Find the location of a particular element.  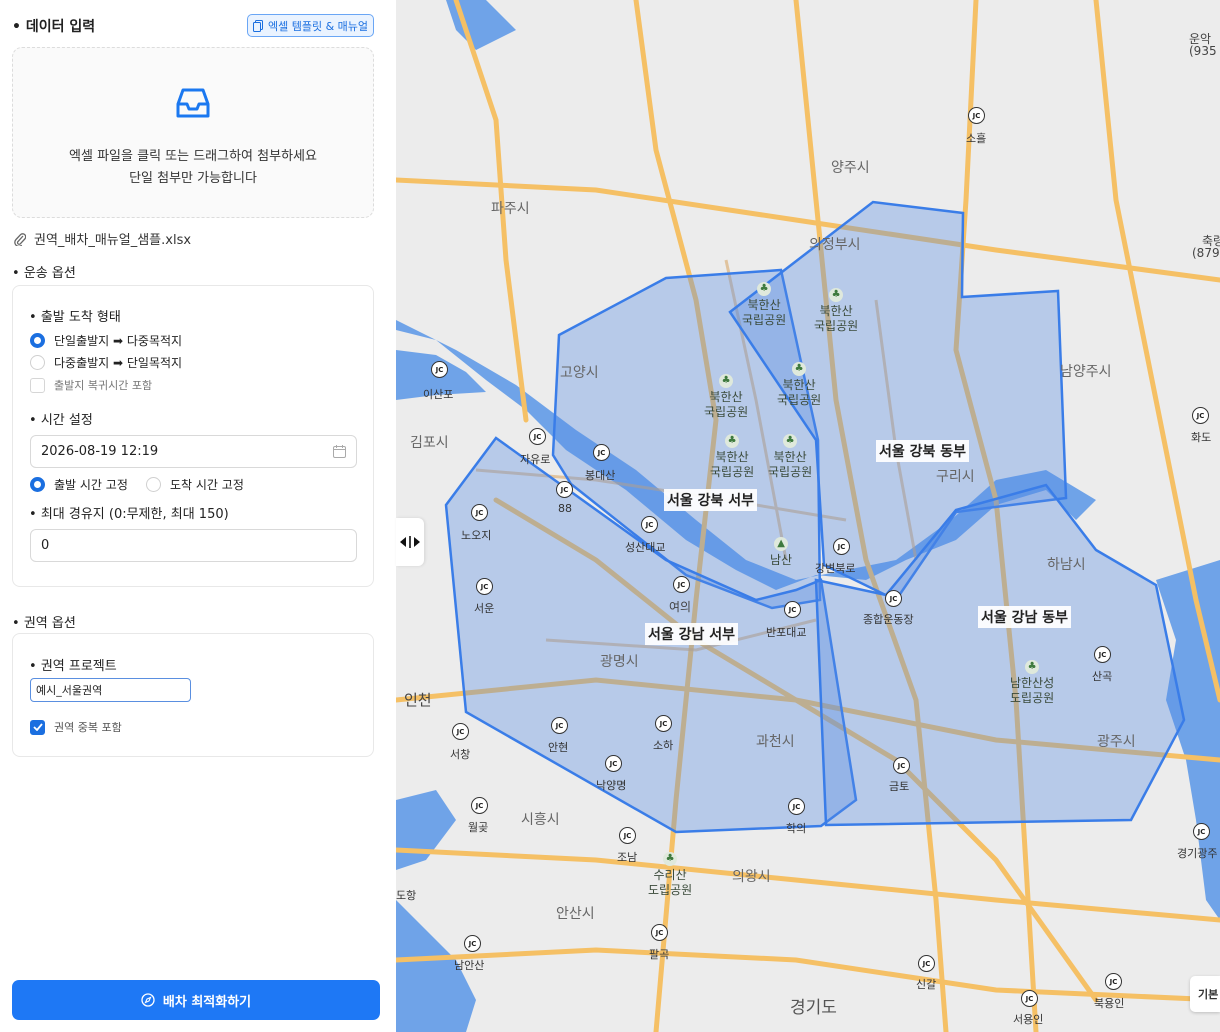

checkbox-include-overlap-label: 권역 중복 포함 is located at coordinates (88, 727).